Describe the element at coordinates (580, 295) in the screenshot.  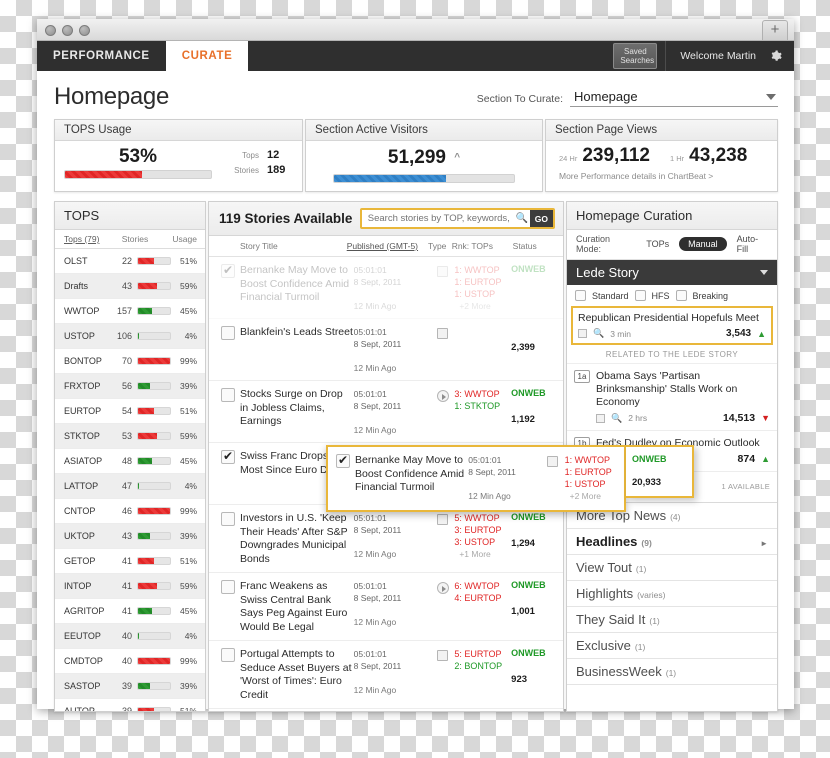
I see `checkbox-standard` at that location.